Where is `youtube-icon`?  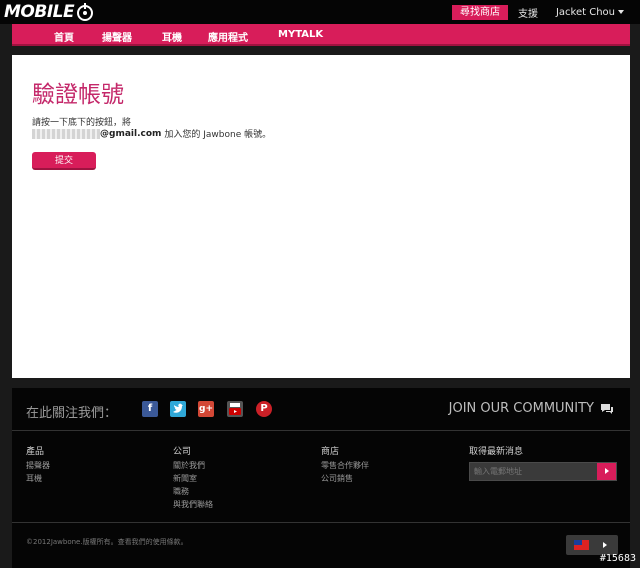 youtube-icon is located at coordinates (235, 409).